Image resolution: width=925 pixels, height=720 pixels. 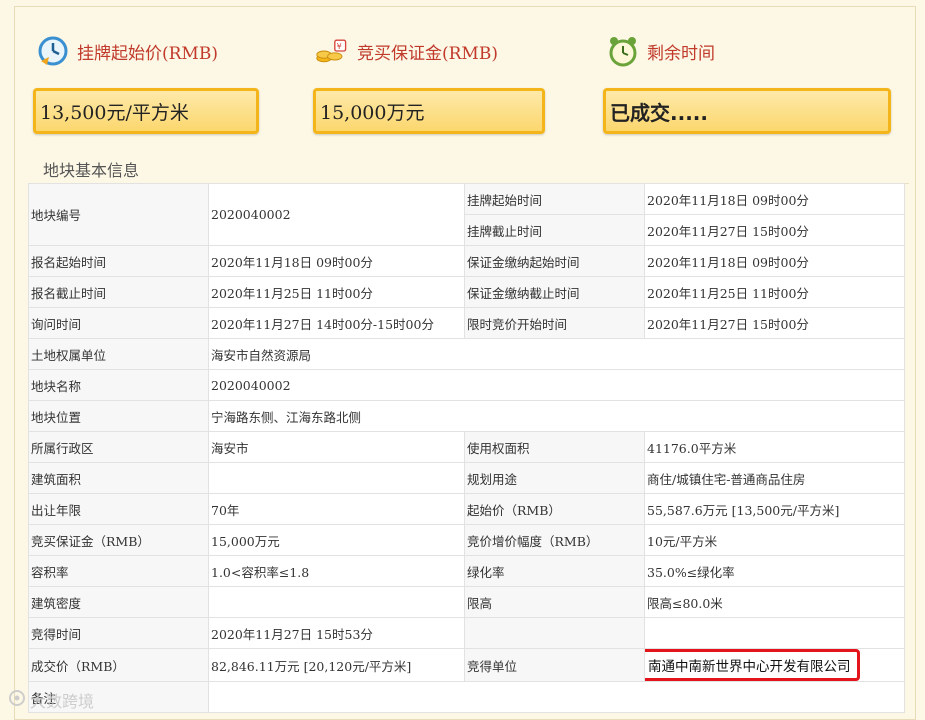 I want to click on starting-price-card: 挂牌起始价(RMB) 13,500元/平方米, so click(x=153, y=86).